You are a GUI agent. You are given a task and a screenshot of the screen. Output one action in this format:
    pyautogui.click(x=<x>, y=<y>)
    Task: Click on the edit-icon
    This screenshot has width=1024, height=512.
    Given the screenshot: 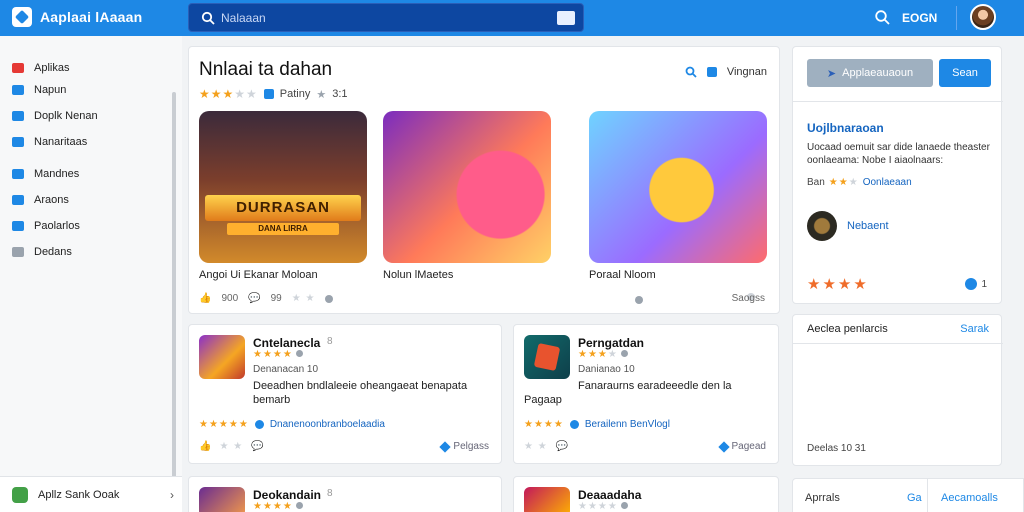 What is the action you would take?
    pyautogui.click(x=18, y=226)
    